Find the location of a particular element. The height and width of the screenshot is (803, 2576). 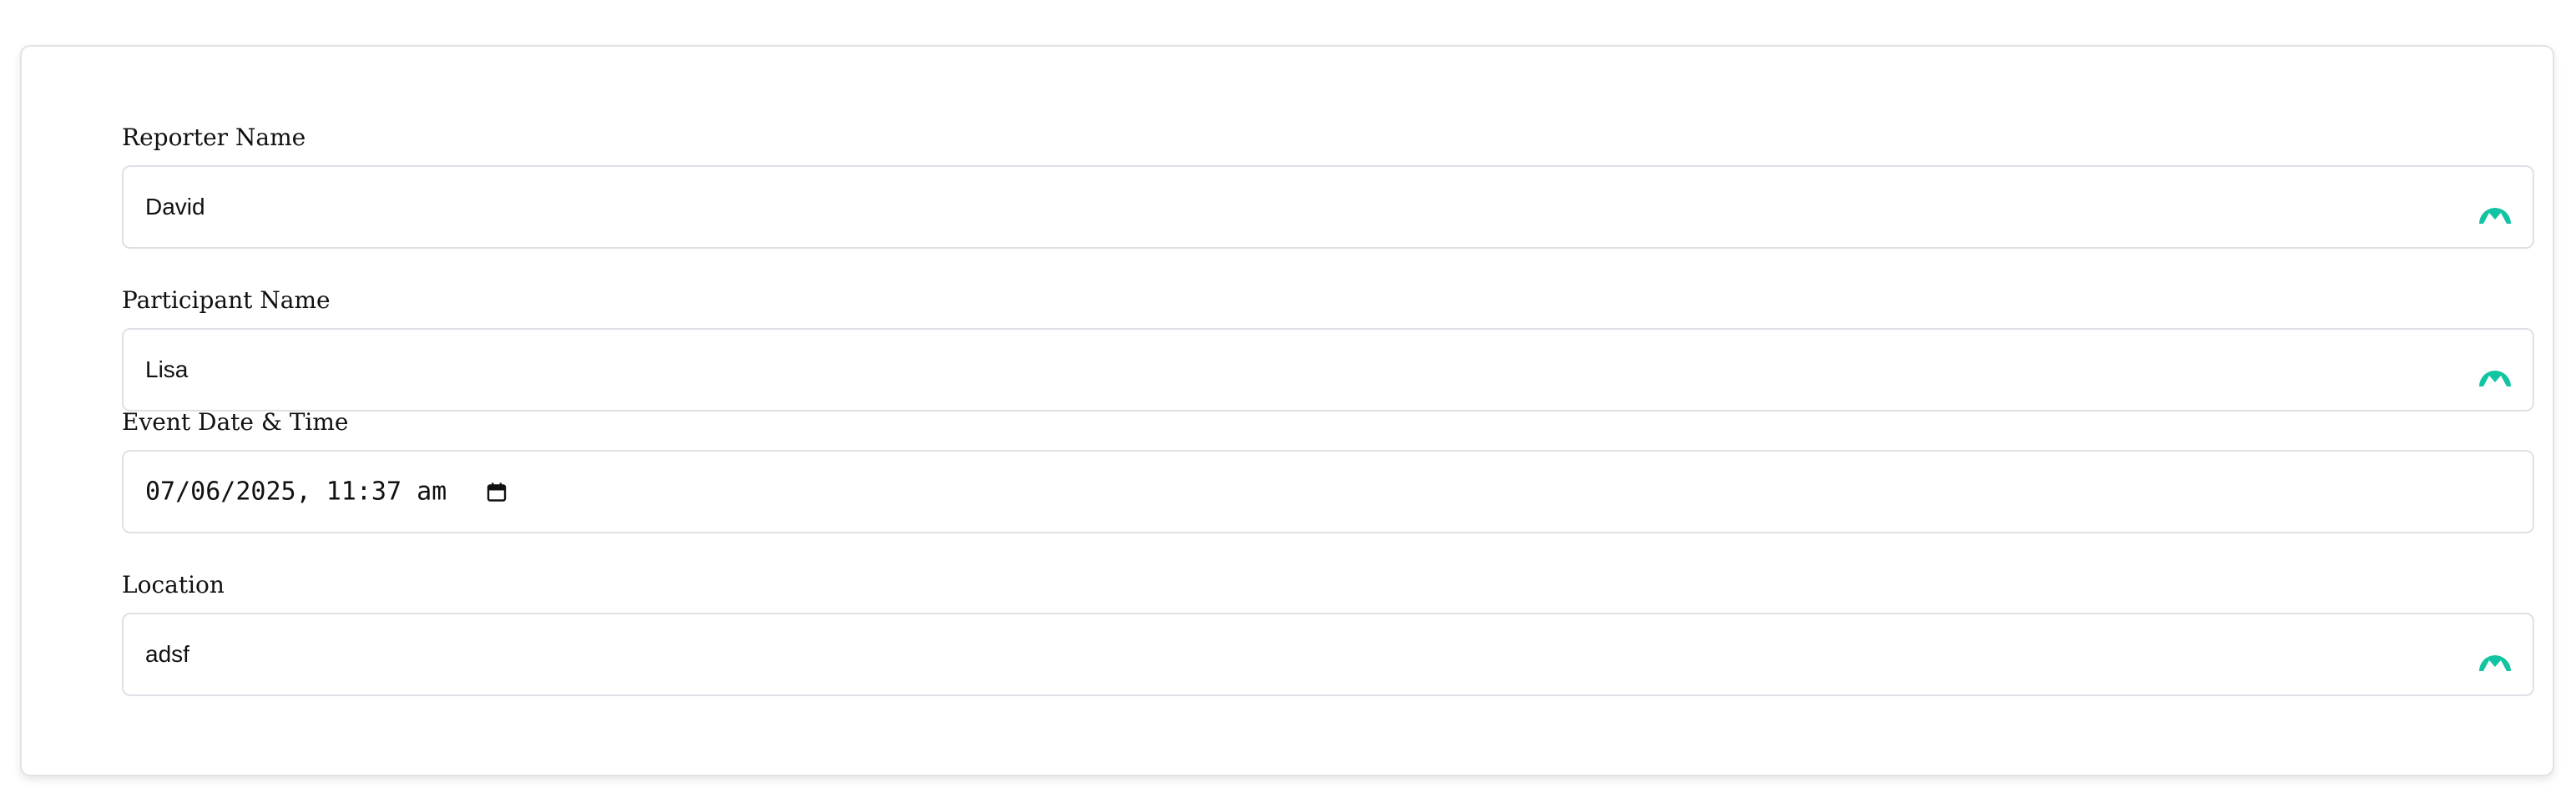

location-label: Location is located at coordinates (173, 584).